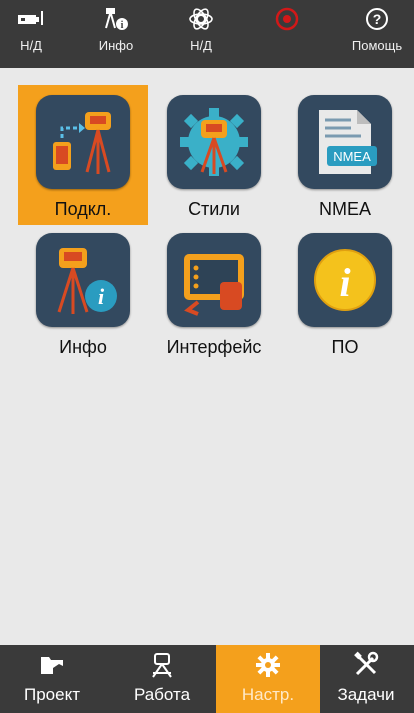 The image size is (414, 713). I want to click on settings-icon, so click(268, 665).